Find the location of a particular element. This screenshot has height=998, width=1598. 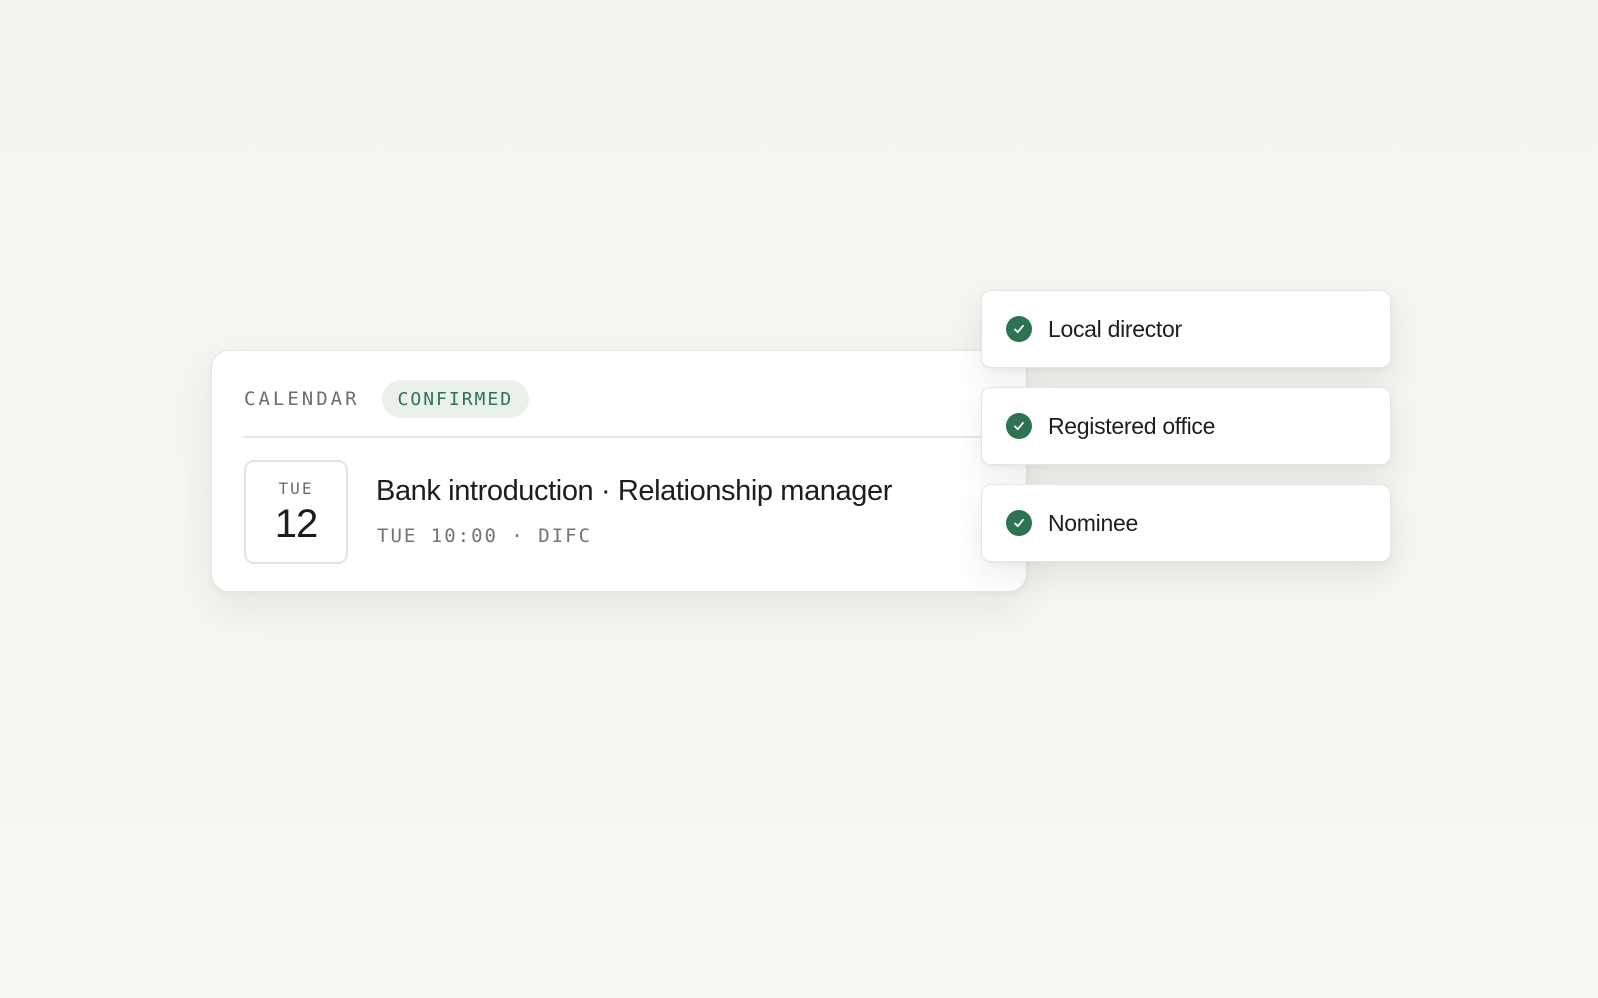

checklist-item-label: Registered office is located at coordinates (1132, 425).